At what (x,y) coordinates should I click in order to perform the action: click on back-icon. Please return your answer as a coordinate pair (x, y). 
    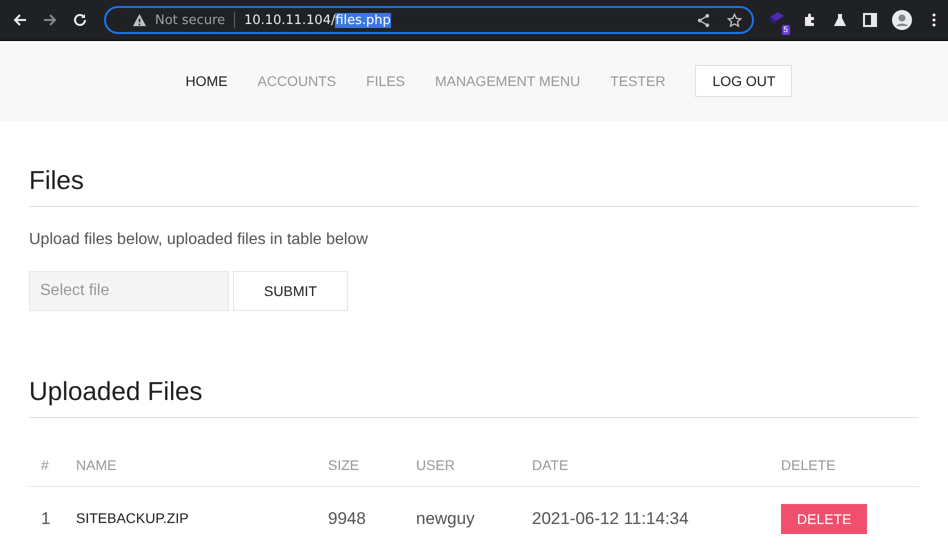
    Looking at the image, I should click on (20, 20).